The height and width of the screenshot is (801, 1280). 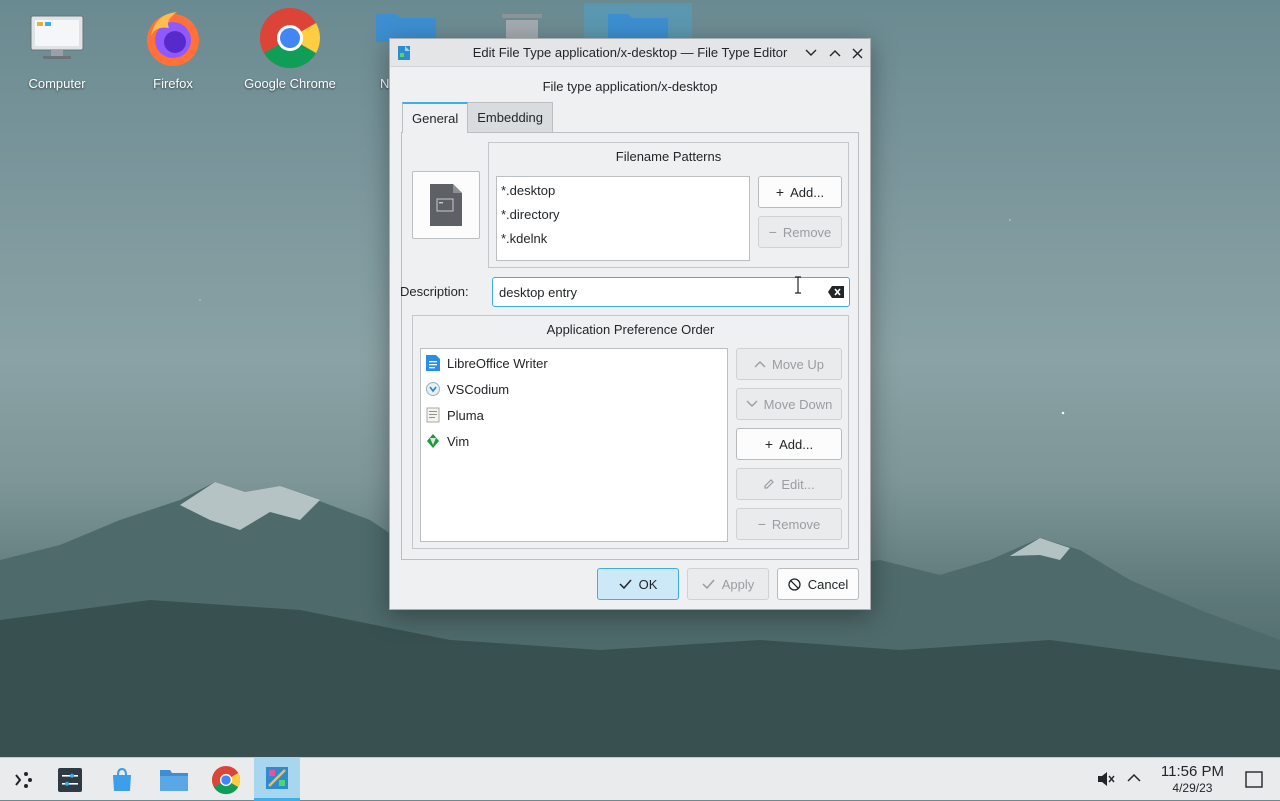 What do you see at coordinates (433, 415) in the screenshot?
I see `pluma-icon` at bounding box center [433, 415].